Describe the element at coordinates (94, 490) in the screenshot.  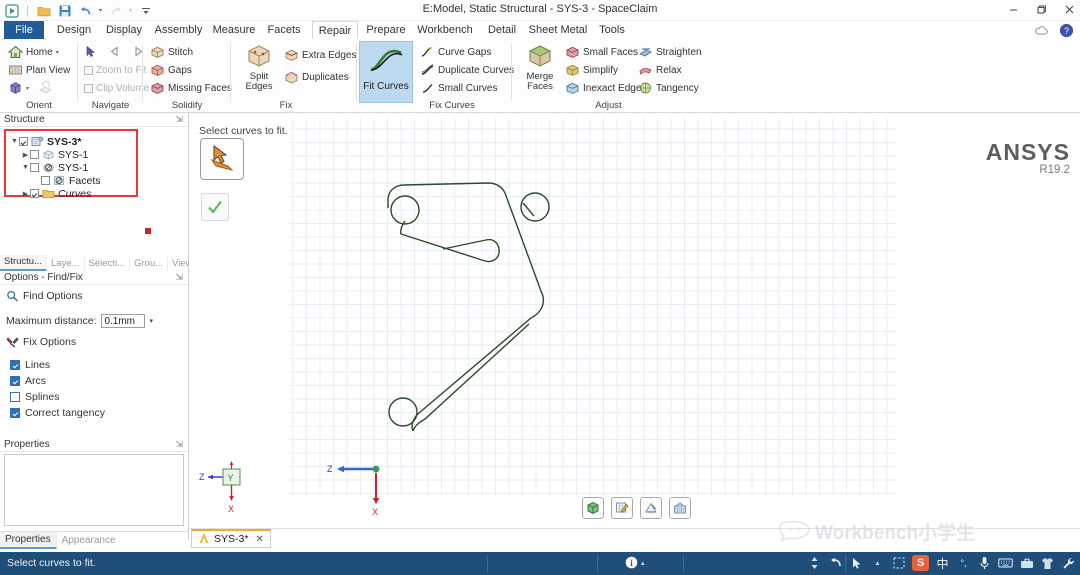
I see `properties-grid` at that location.